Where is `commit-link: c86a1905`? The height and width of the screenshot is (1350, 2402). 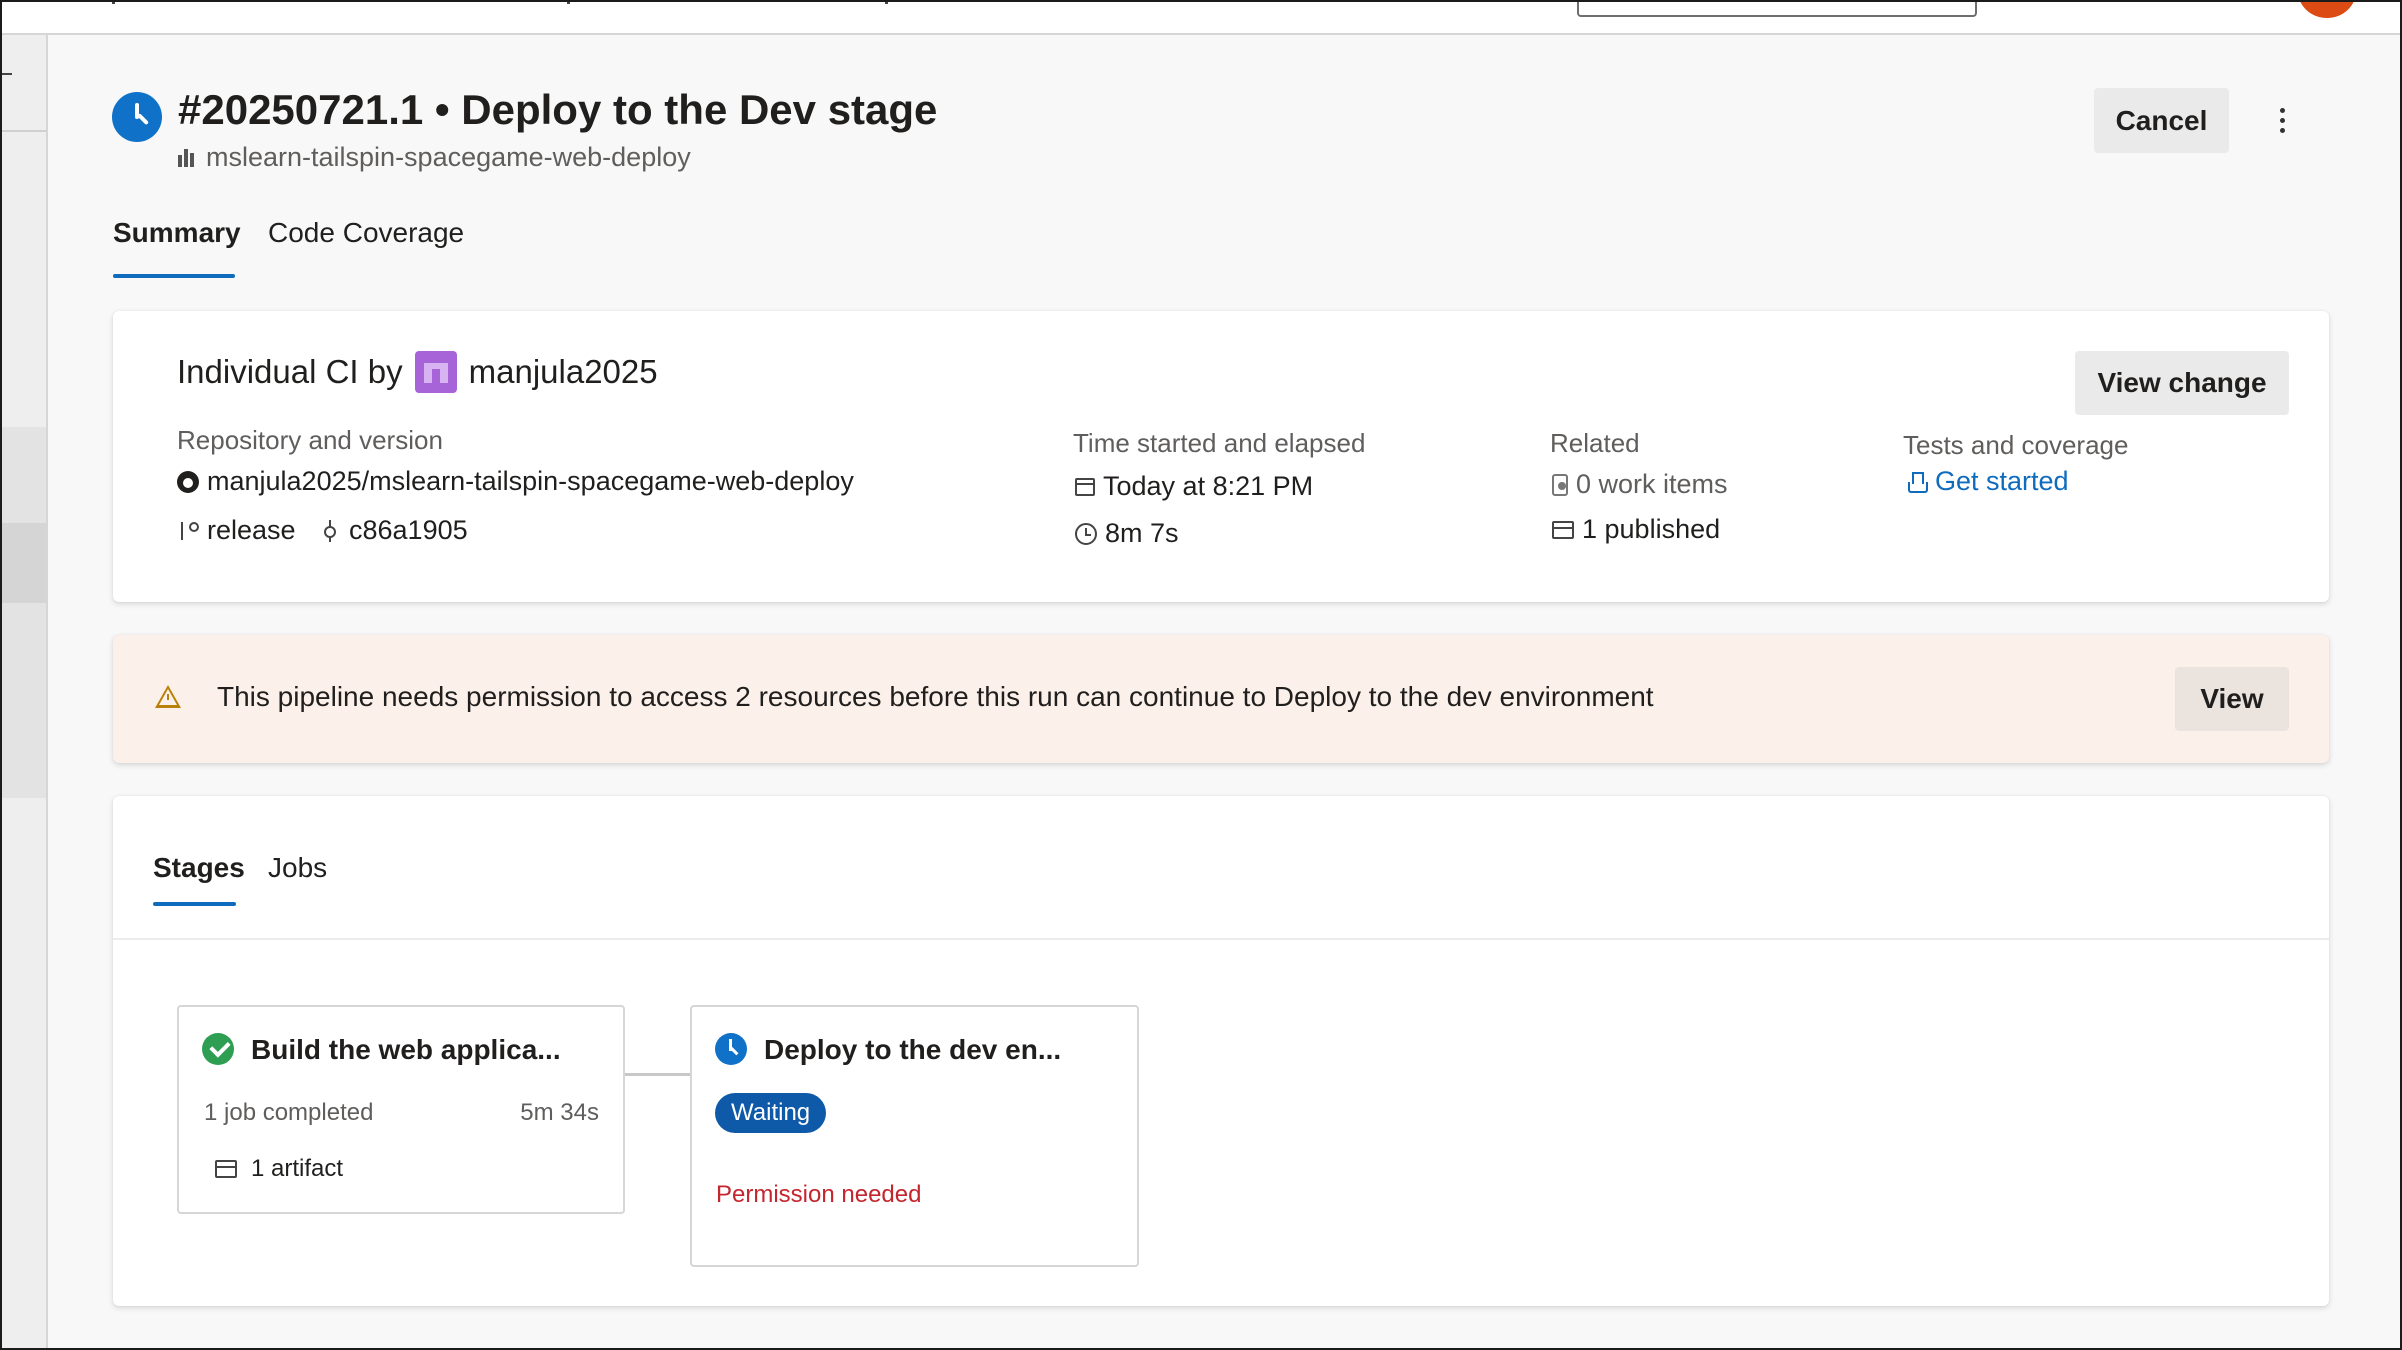
commit-link: c86a1905 is located at coordinates (393, 530).